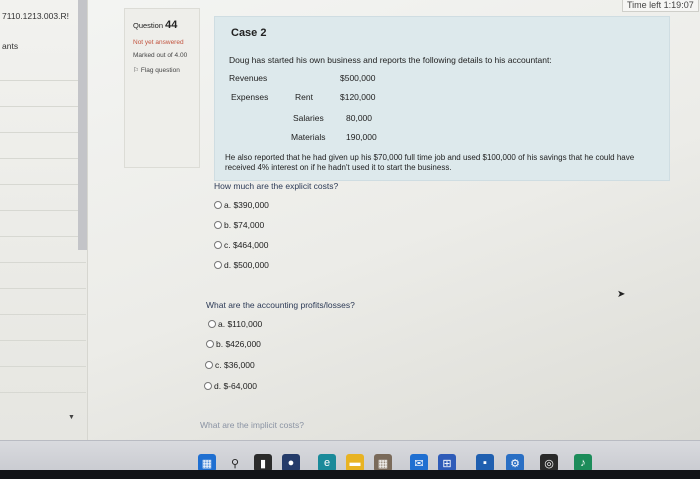  What do you see at coordinates (230, 386) in the screenshot?
I see `option-accounting-d: d. $-64,000` at bounding box center [230, 386].